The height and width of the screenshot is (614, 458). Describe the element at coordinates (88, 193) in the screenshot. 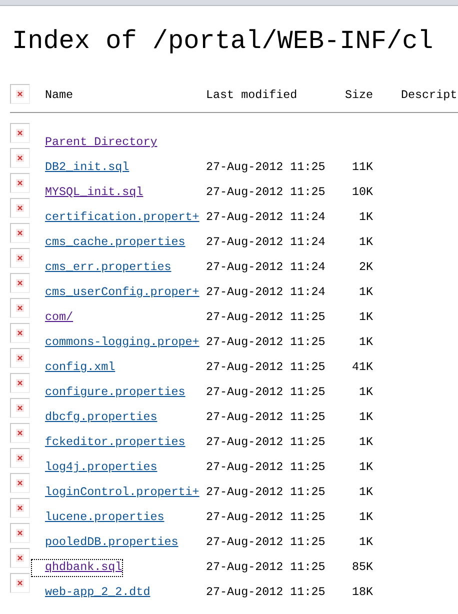

I see `file-link: MYSQL_init.sql` at that location.